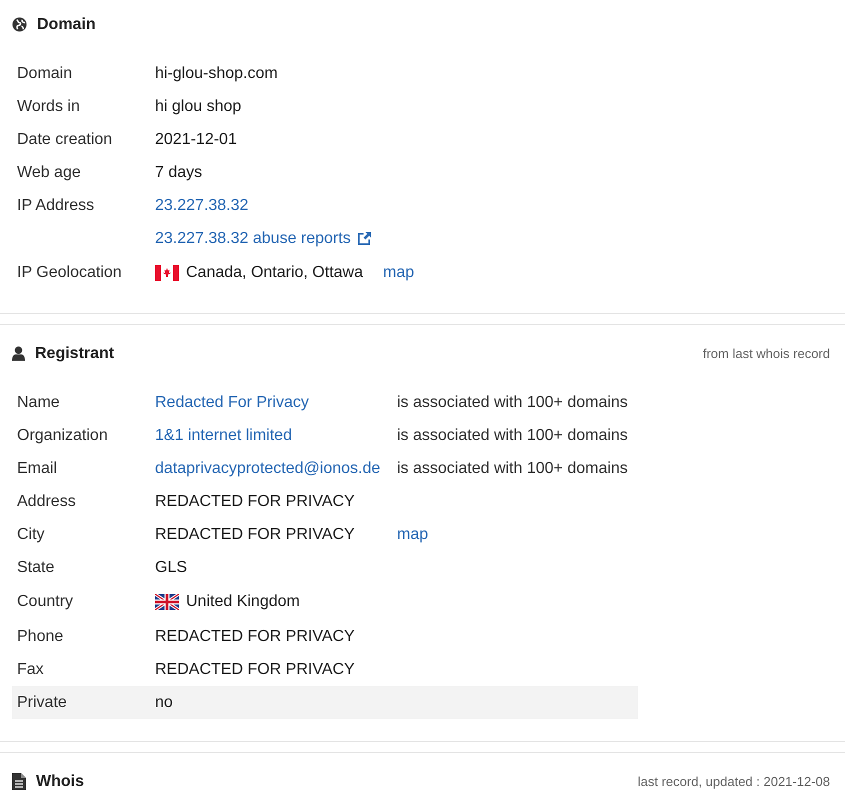  I want to click on field-value: hi-glou-shop.com, so click(216, 73).